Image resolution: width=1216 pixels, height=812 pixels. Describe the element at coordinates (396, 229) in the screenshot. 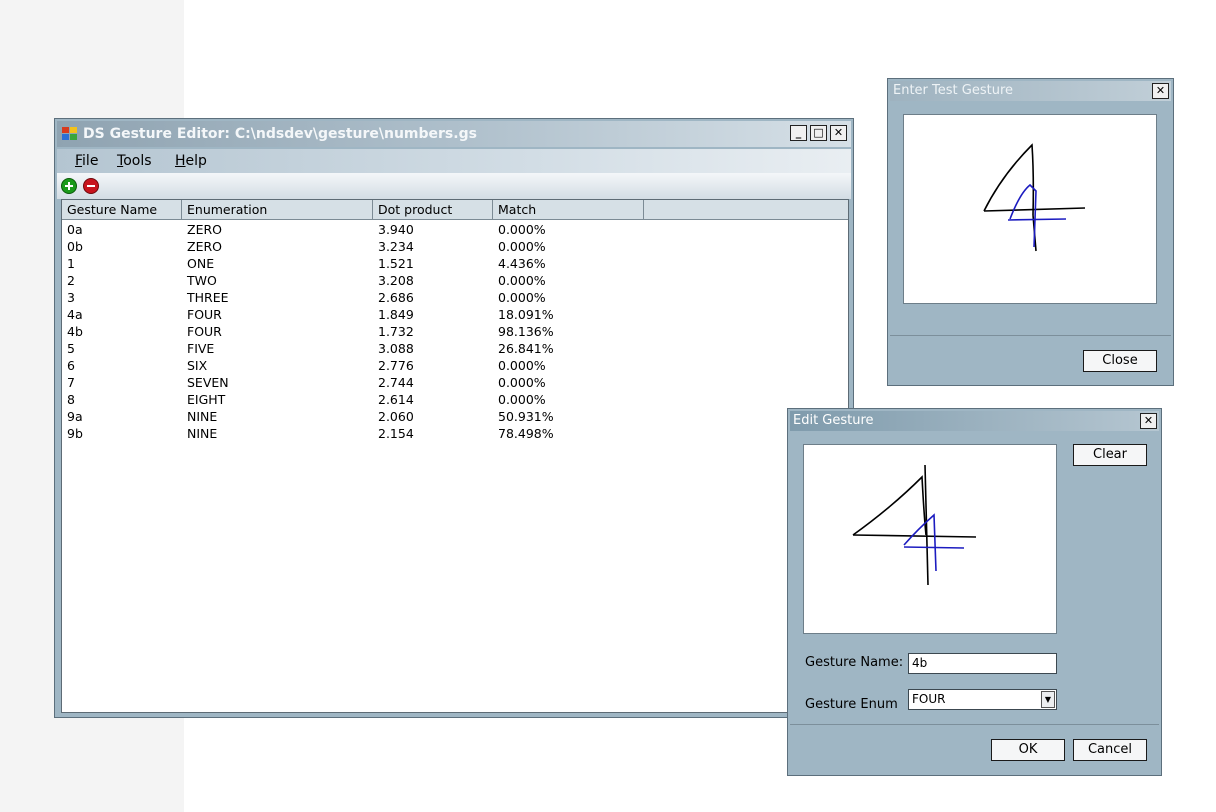

I see `table-cell: 3.940` at that location.